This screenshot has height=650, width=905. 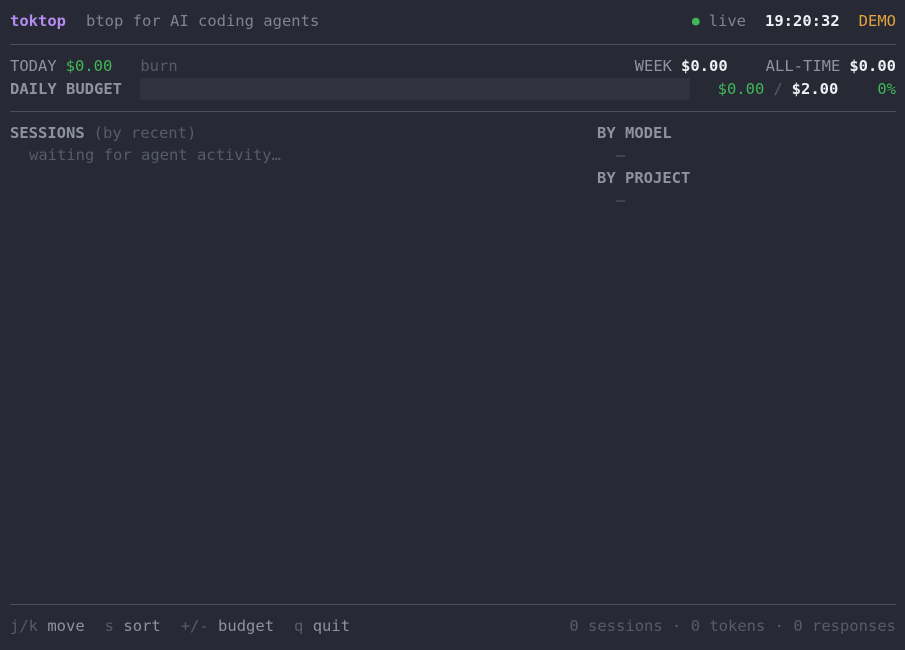 What do you see at coordinates (331, 626) in the screenshot?
I see `key-action: quit` at bounding box center [331, 626].